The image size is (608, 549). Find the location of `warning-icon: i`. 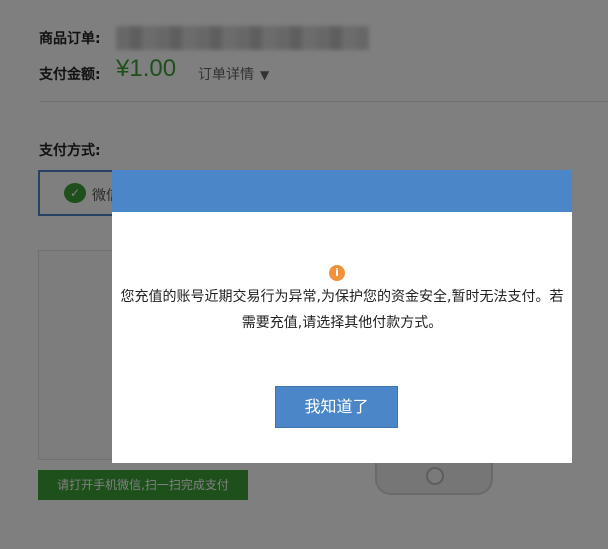

warning-icon: i is located at coordinates (337, 273).